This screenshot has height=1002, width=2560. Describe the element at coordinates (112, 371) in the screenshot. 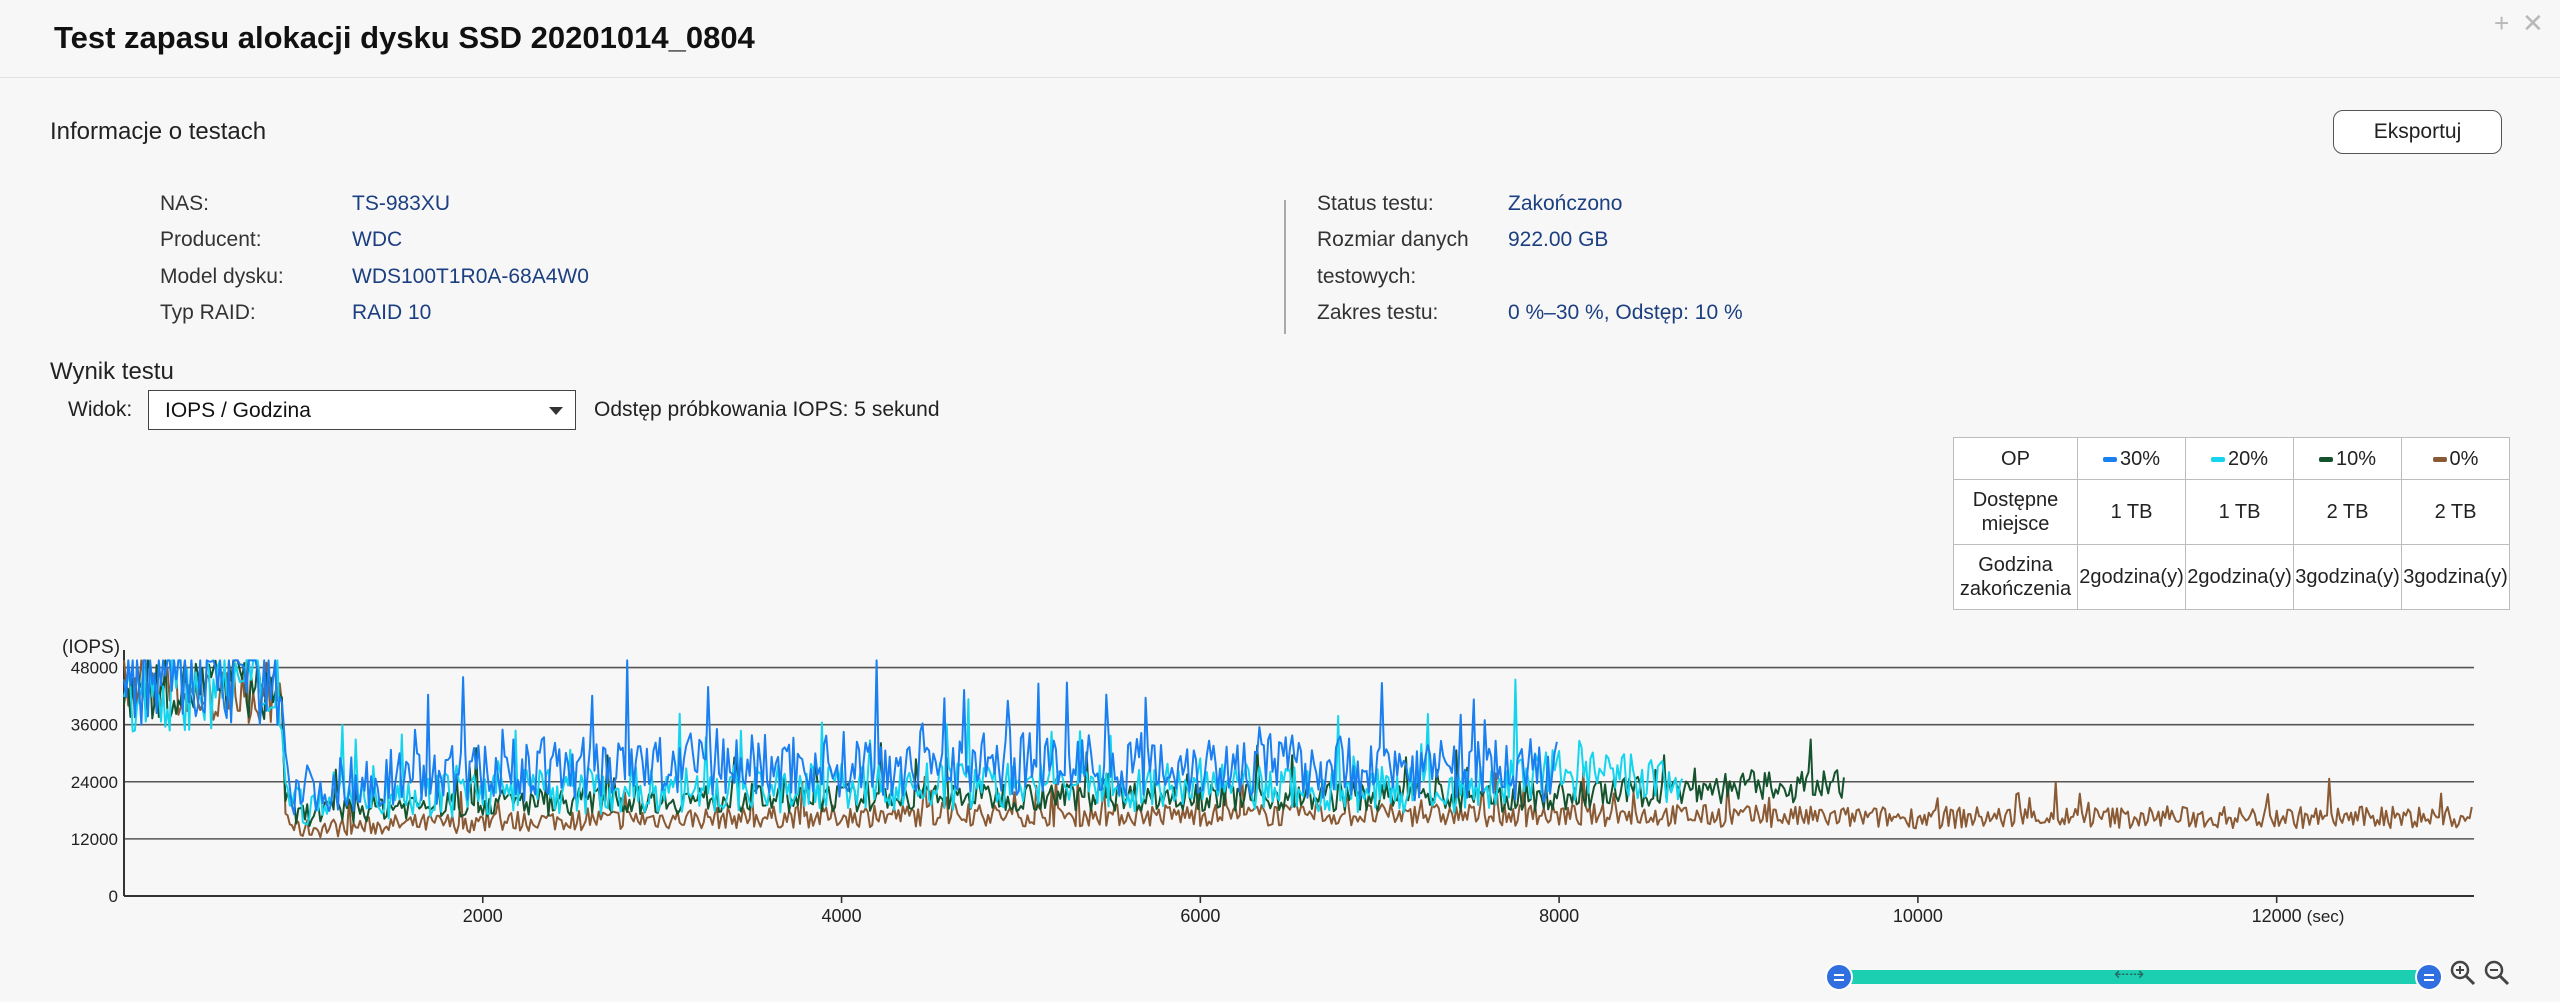

I see `result-section-title: Wynik testu` at that location.